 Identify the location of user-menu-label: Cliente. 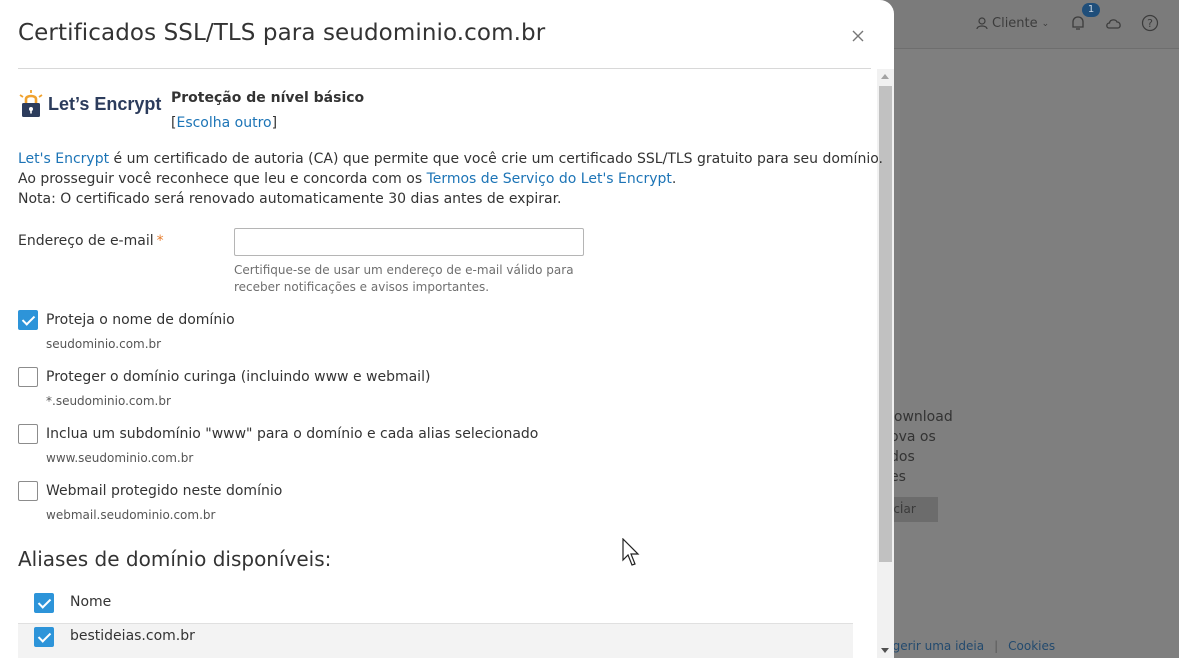
(1015, 23).